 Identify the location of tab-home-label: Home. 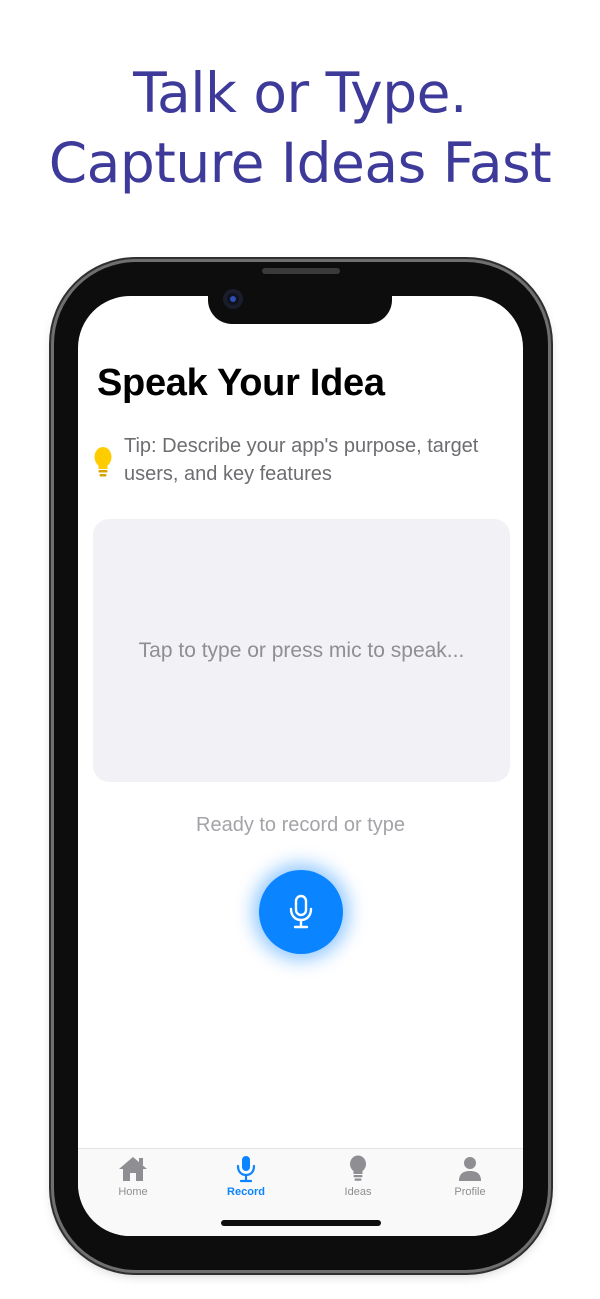
(133, 1192).